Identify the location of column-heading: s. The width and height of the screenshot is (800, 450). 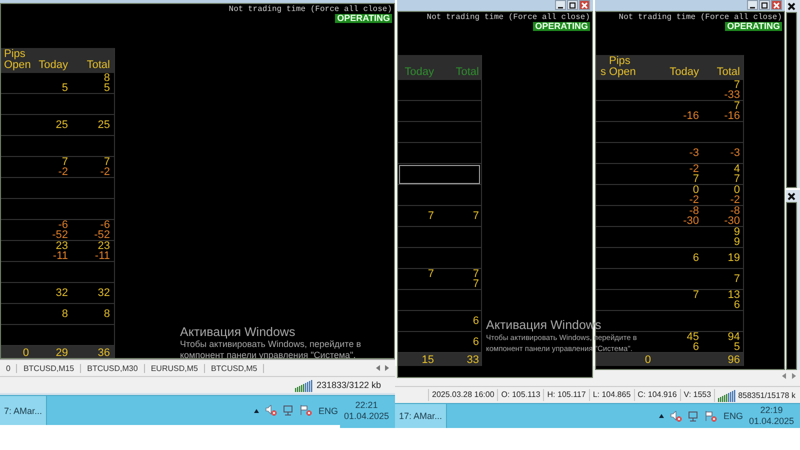
(603, 72).